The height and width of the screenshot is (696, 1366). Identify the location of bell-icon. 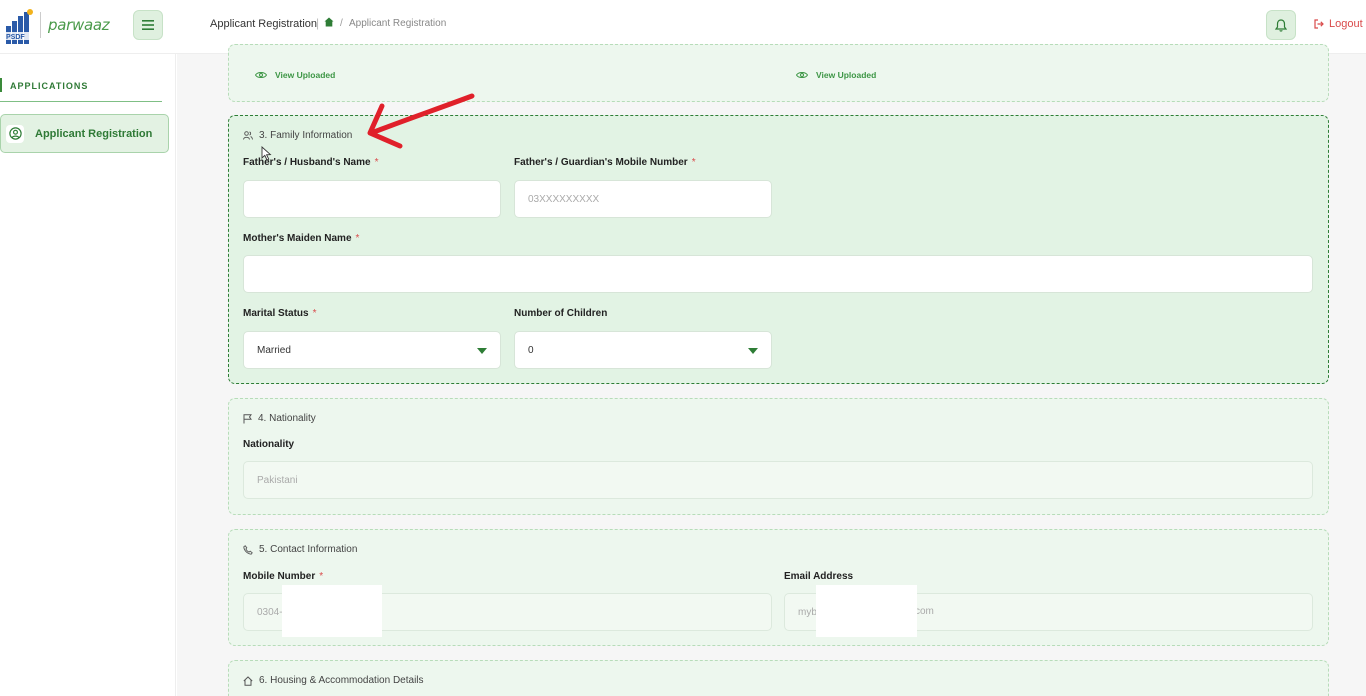
(1281, 25).